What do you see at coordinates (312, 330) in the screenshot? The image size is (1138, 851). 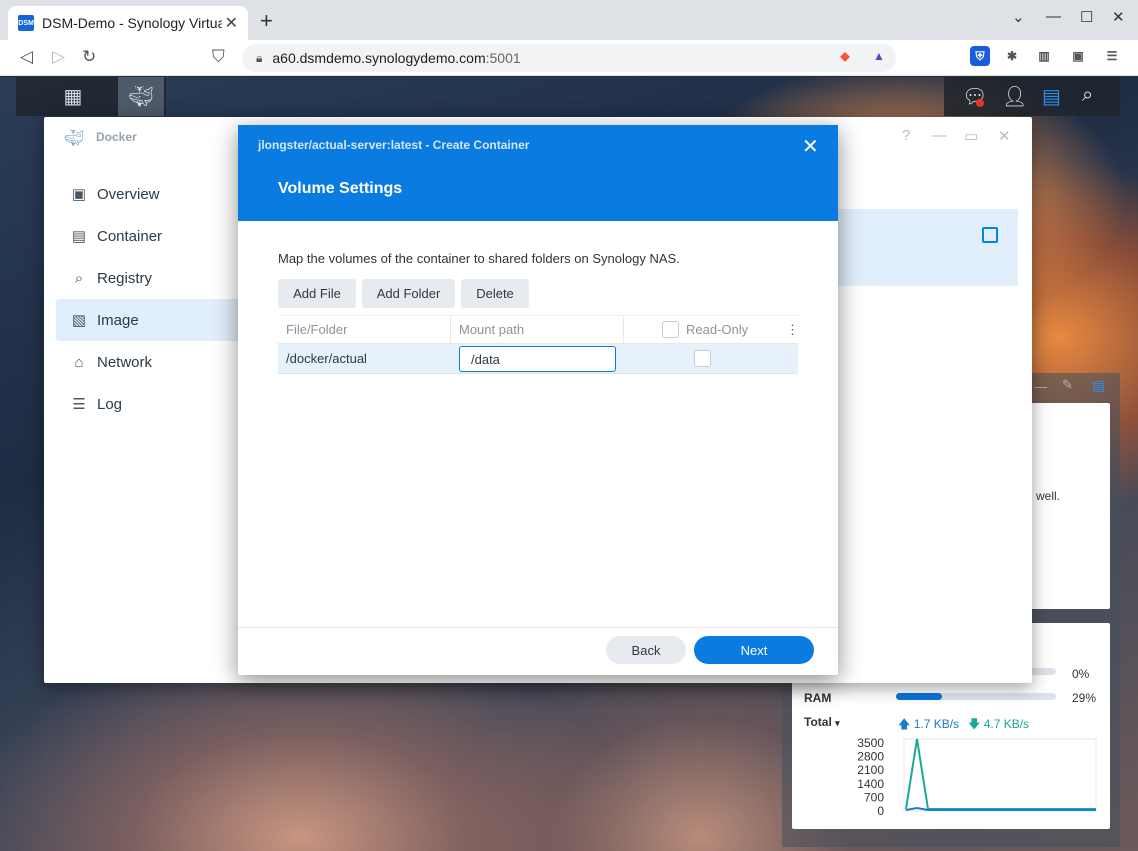 I see `column-file-folder: File/Folder` at bounding box center [312, 330].